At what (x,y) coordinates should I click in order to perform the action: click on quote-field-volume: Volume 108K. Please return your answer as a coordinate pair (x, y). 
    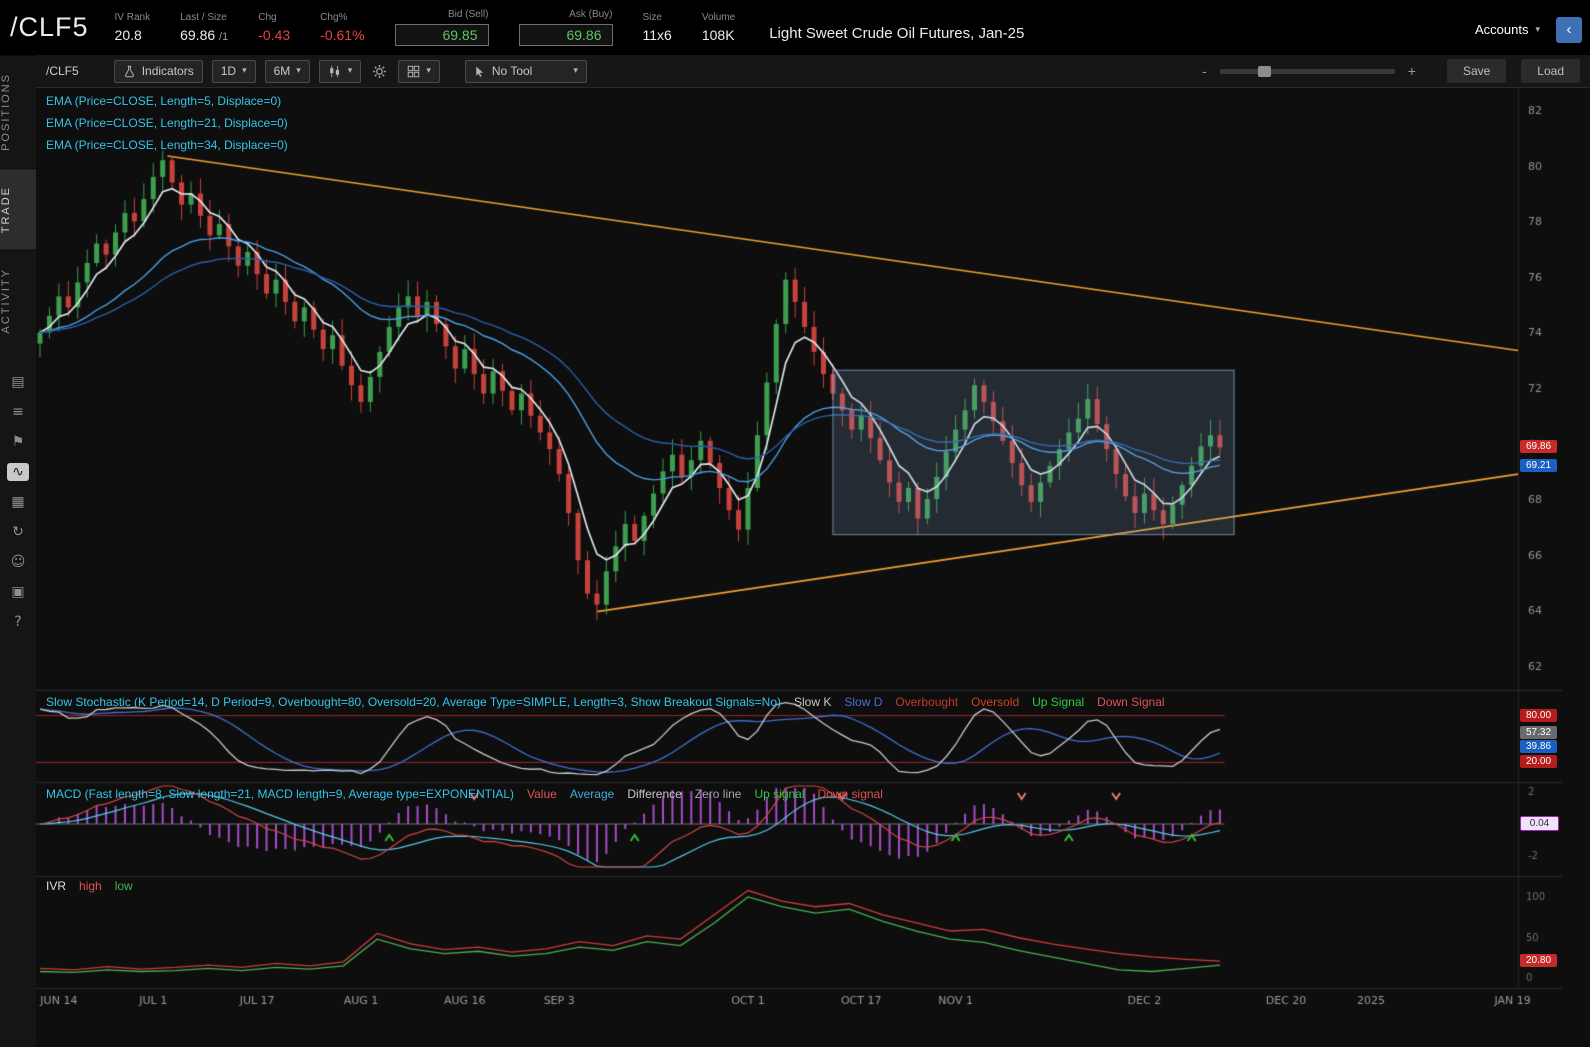
    Looking at the image, I should click on (718, 27).